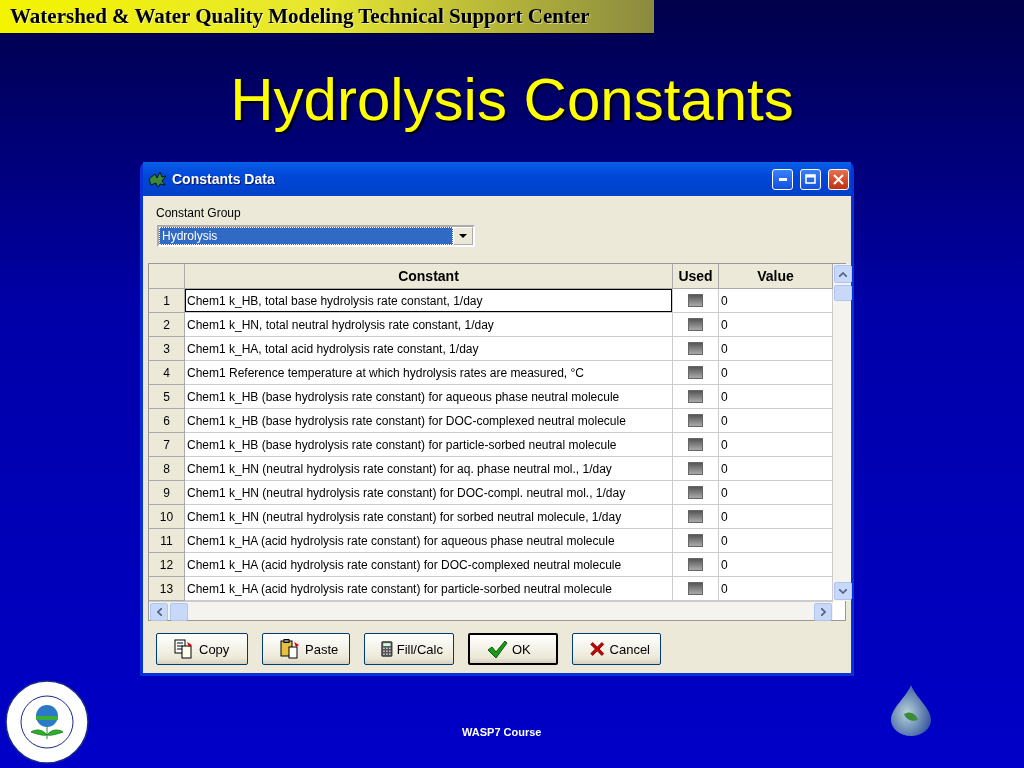 This screenshot has width=1024, height=768. I want to click on used-column-header: Used, so click(696, 276).